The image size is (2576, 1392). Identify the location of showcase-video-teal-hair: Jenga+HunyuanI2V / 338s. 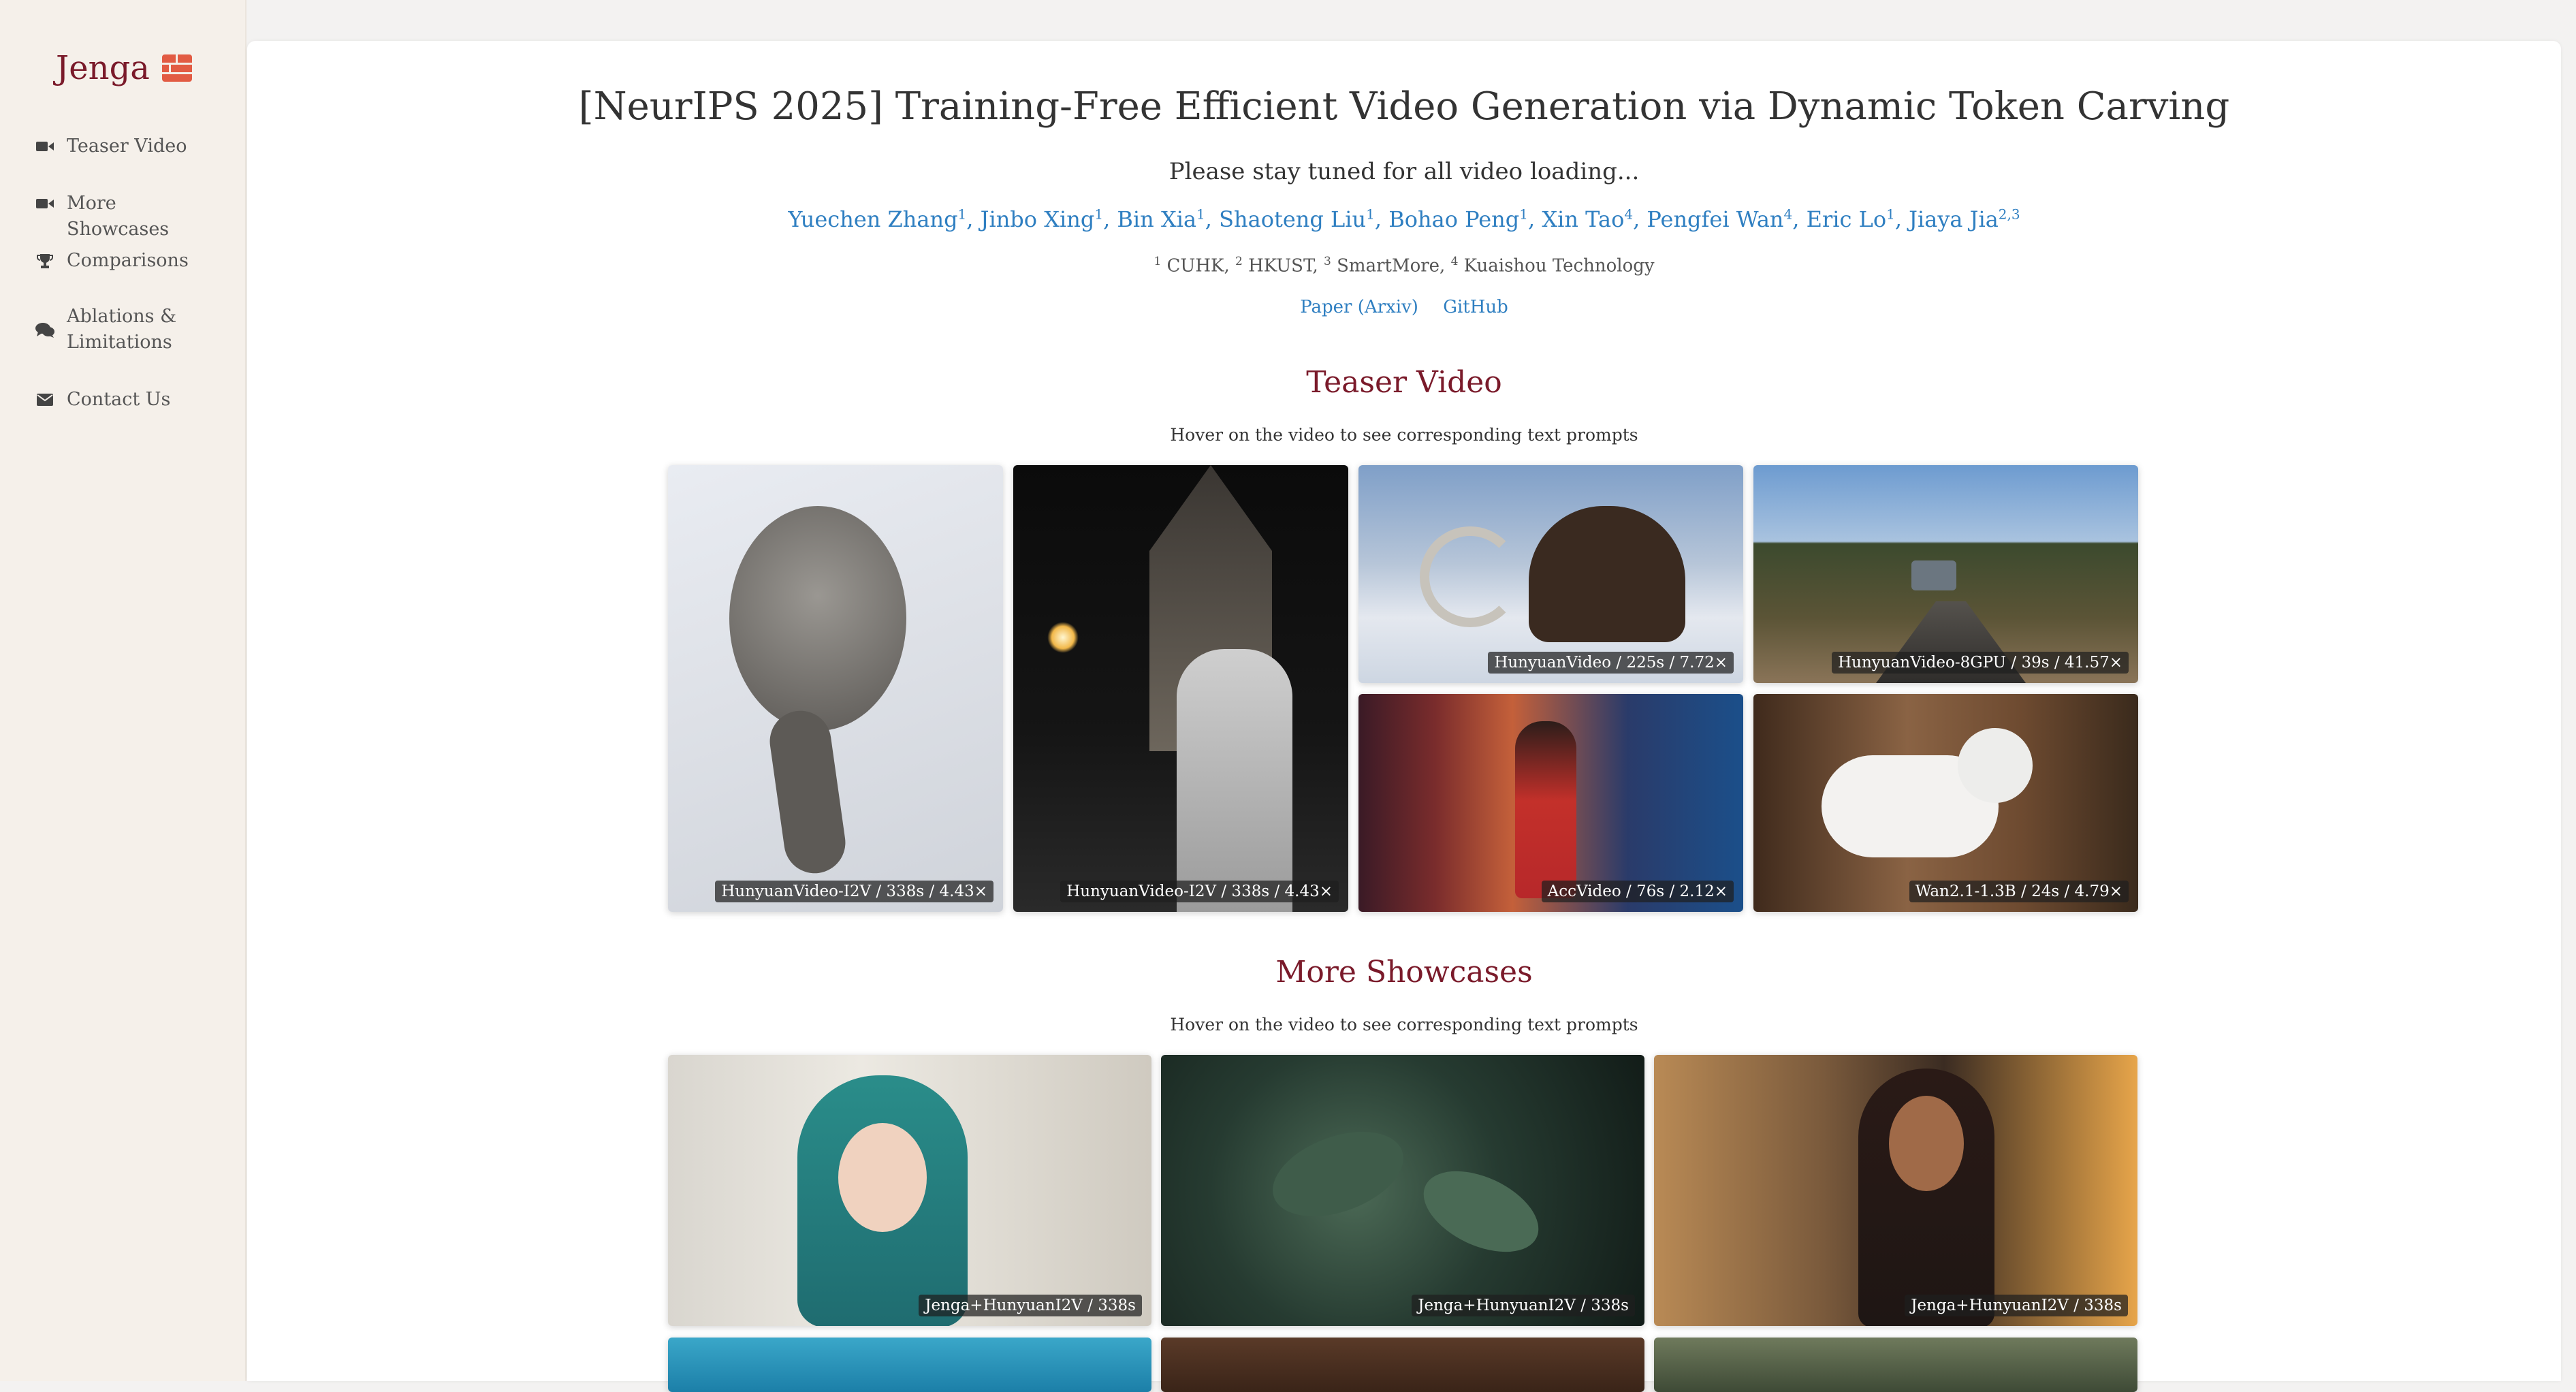
(909, 1190).